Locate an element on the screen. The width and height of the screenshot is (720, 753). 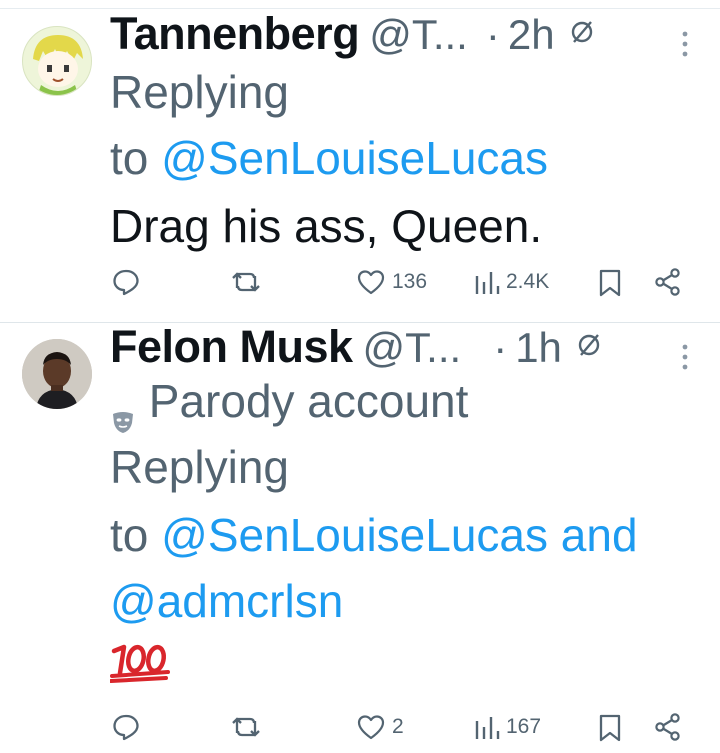
replying-to-line: to @SenLouiseLucas is located at coordinates (329, 158).